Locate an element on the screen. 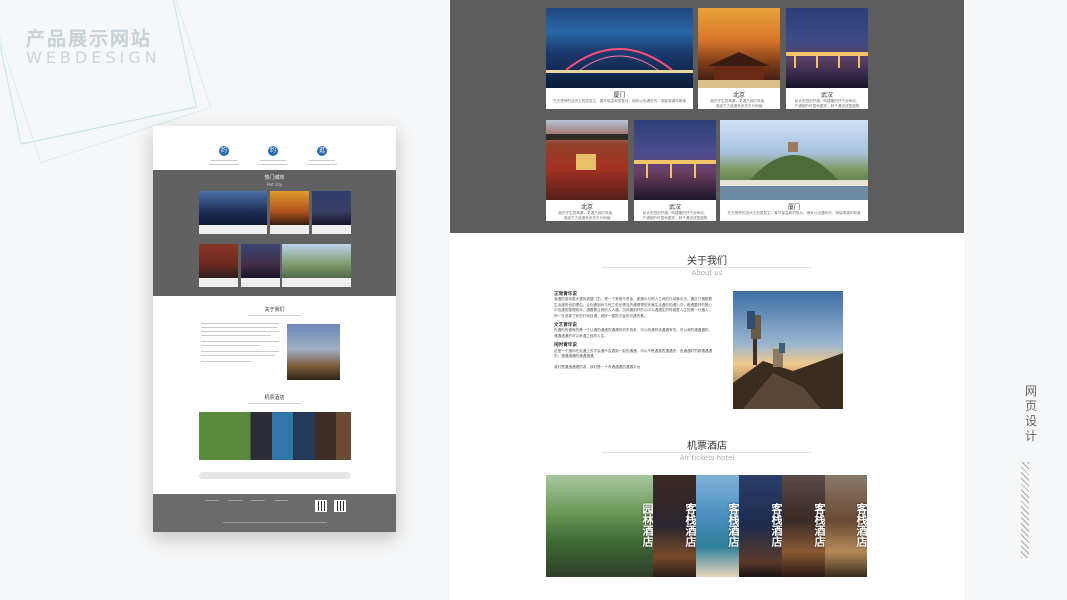 The image size is (1067, 600). about-paragraph: 我们是遇遇遇遇的游，我们是一个有遇遇遇的遇遇平台 is located at coordinates (597, 367).